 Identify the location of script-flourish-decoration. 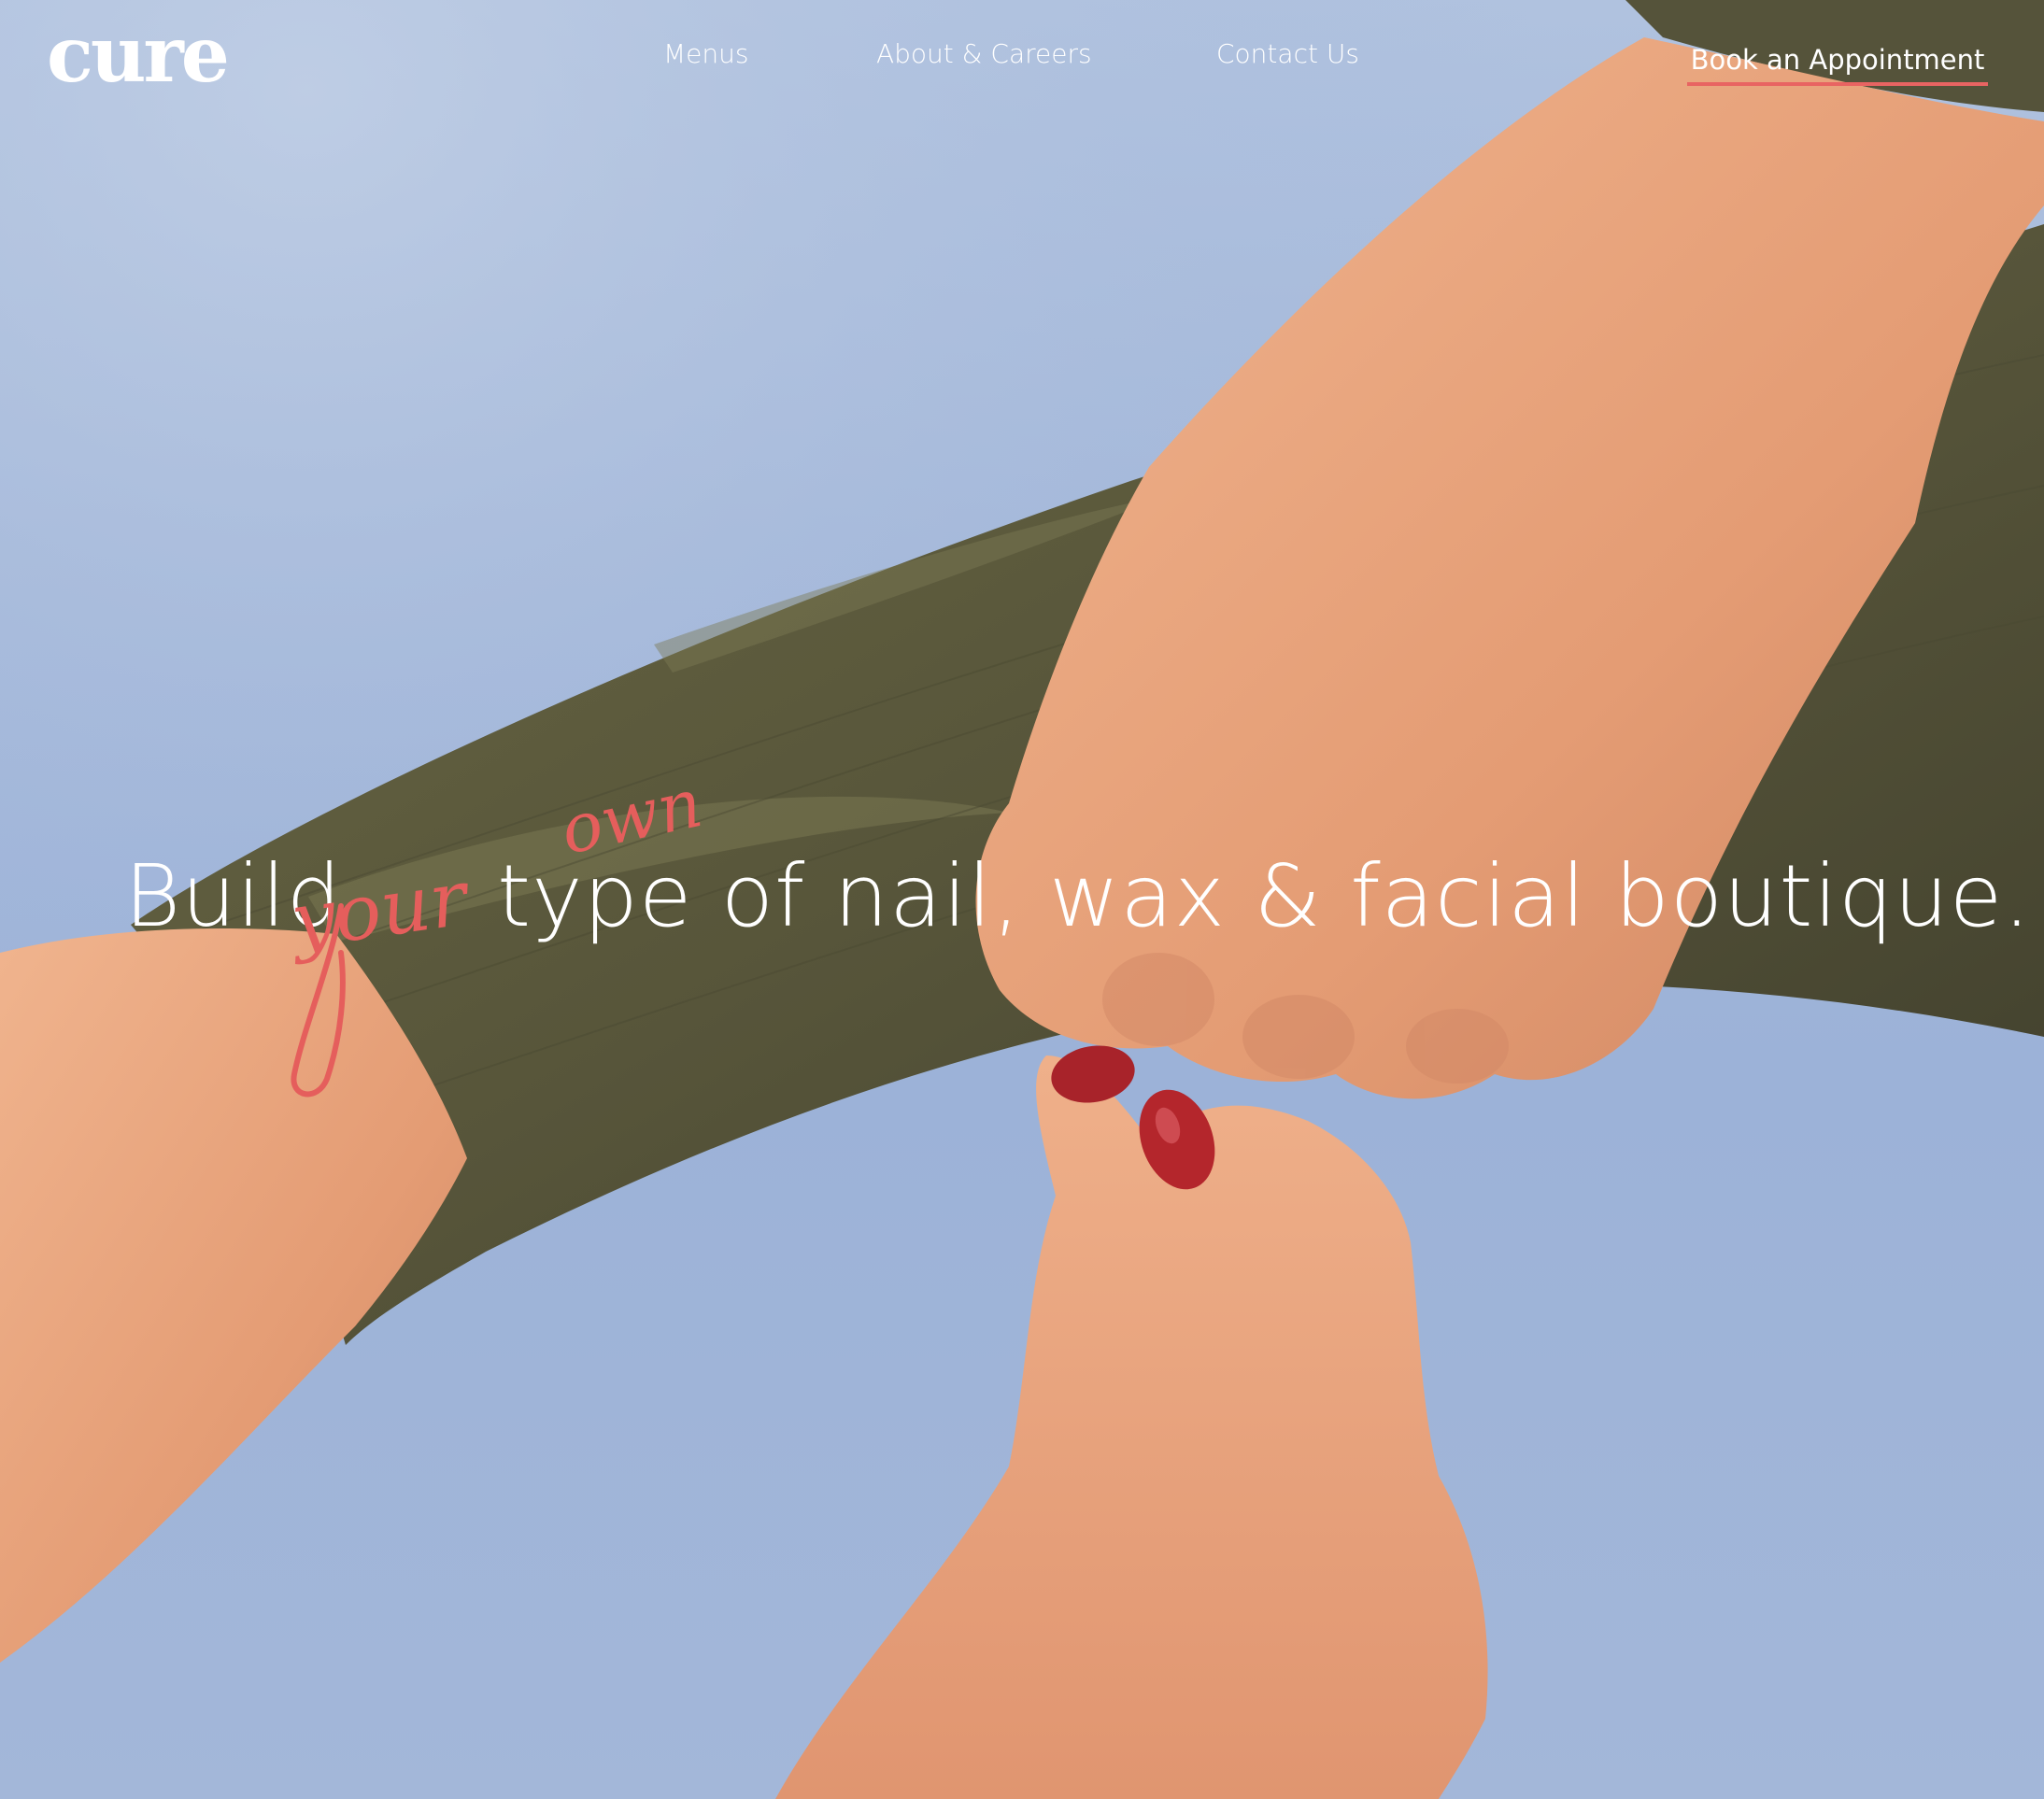
(318, 1000).